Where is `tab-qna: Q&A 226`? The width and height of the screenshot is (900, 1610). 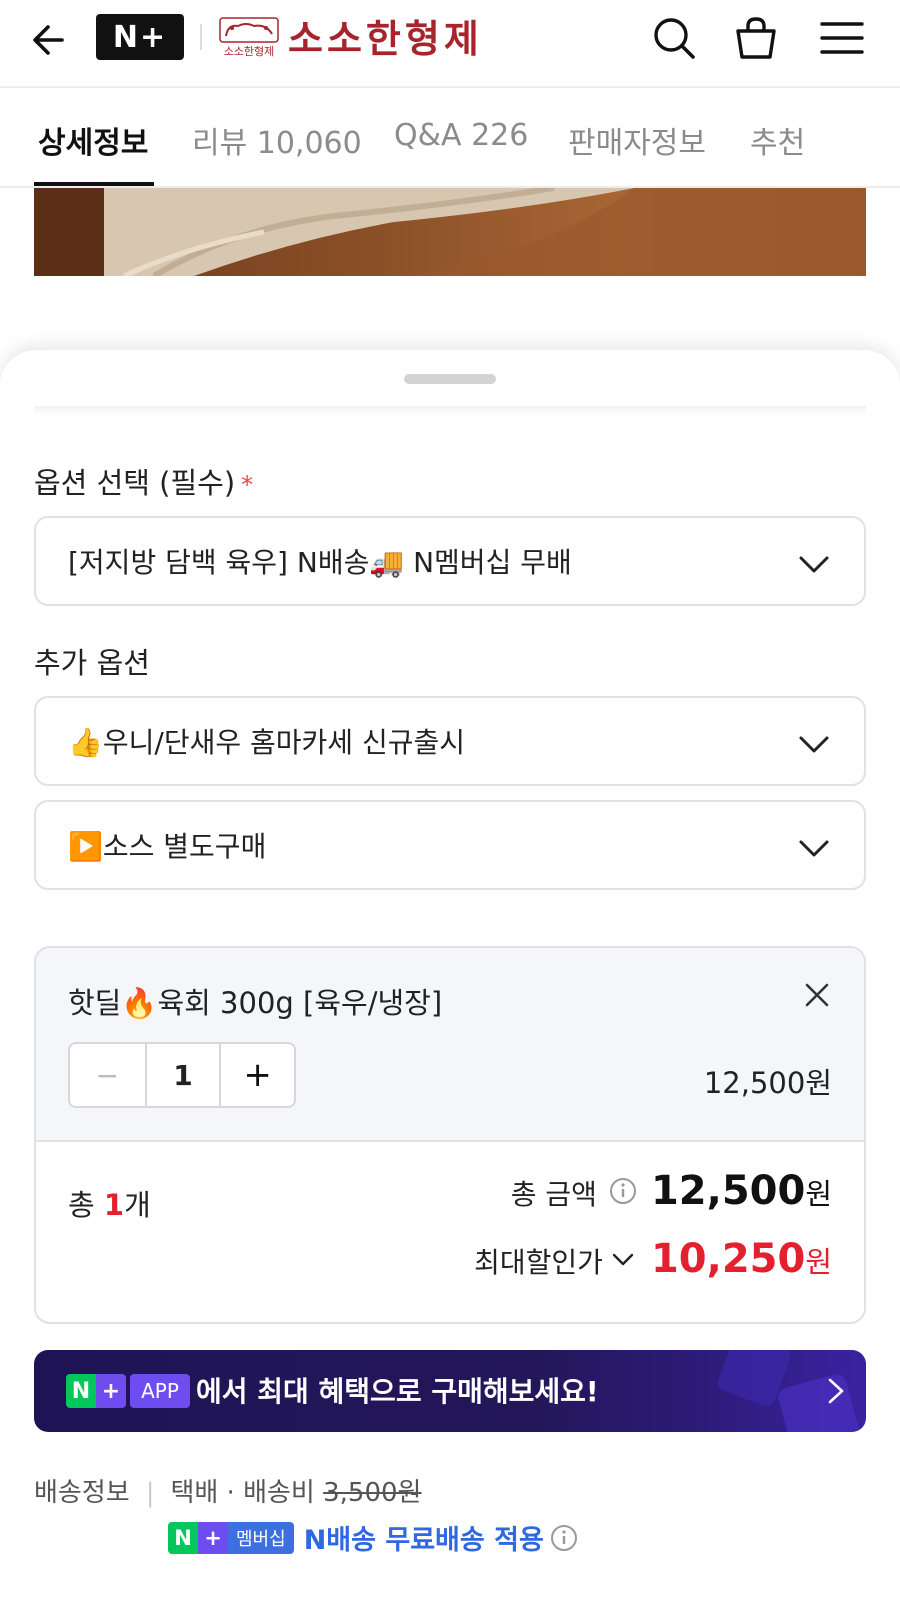 tab-qna: Q&A 226 is located at coordinates (461, 135).